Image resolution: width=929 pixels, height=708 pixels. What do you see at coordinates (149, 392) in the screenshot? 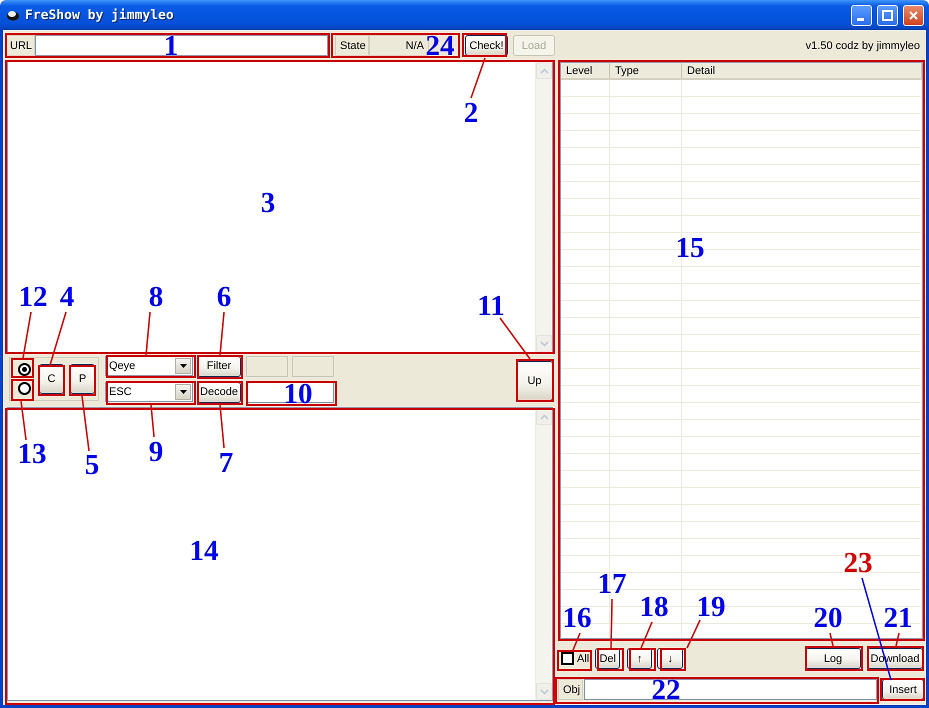
I see `dropdown: ESC` at bounding box center [149, 392].